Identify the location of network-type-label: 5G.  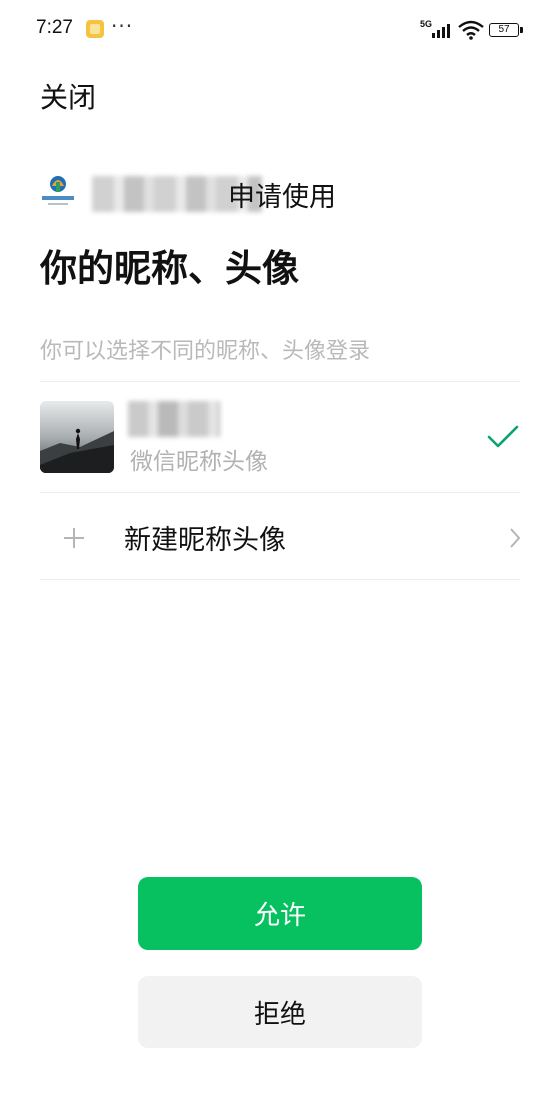
(426, 24).